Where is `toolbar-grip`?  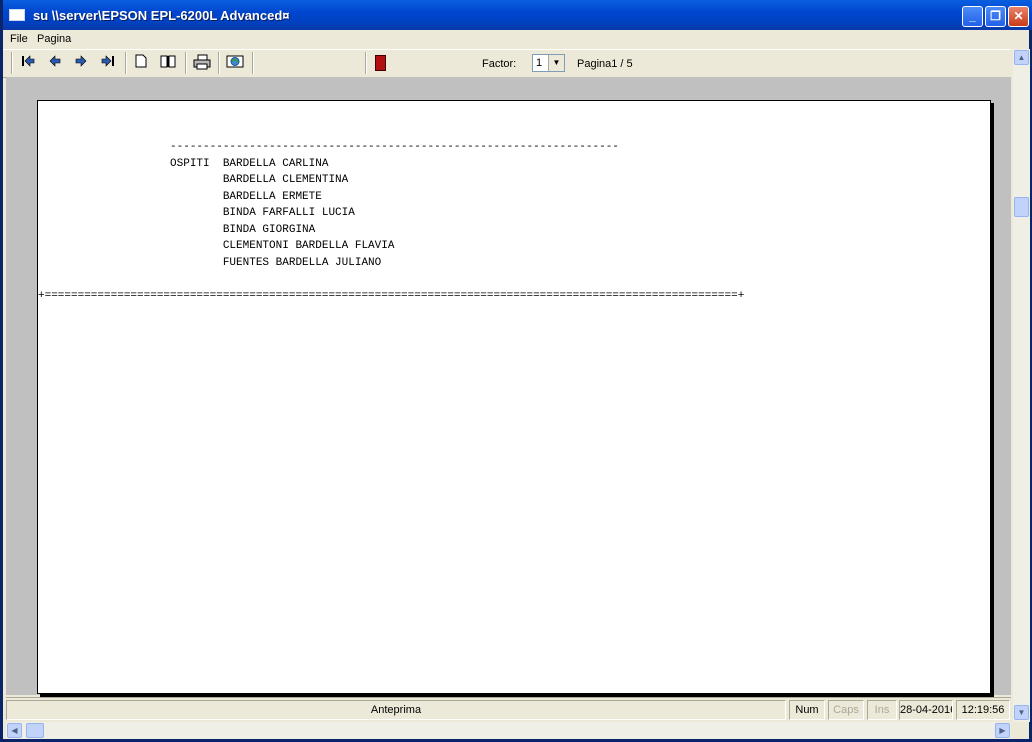 toolbar-grip is located at coordinates (12, 63).